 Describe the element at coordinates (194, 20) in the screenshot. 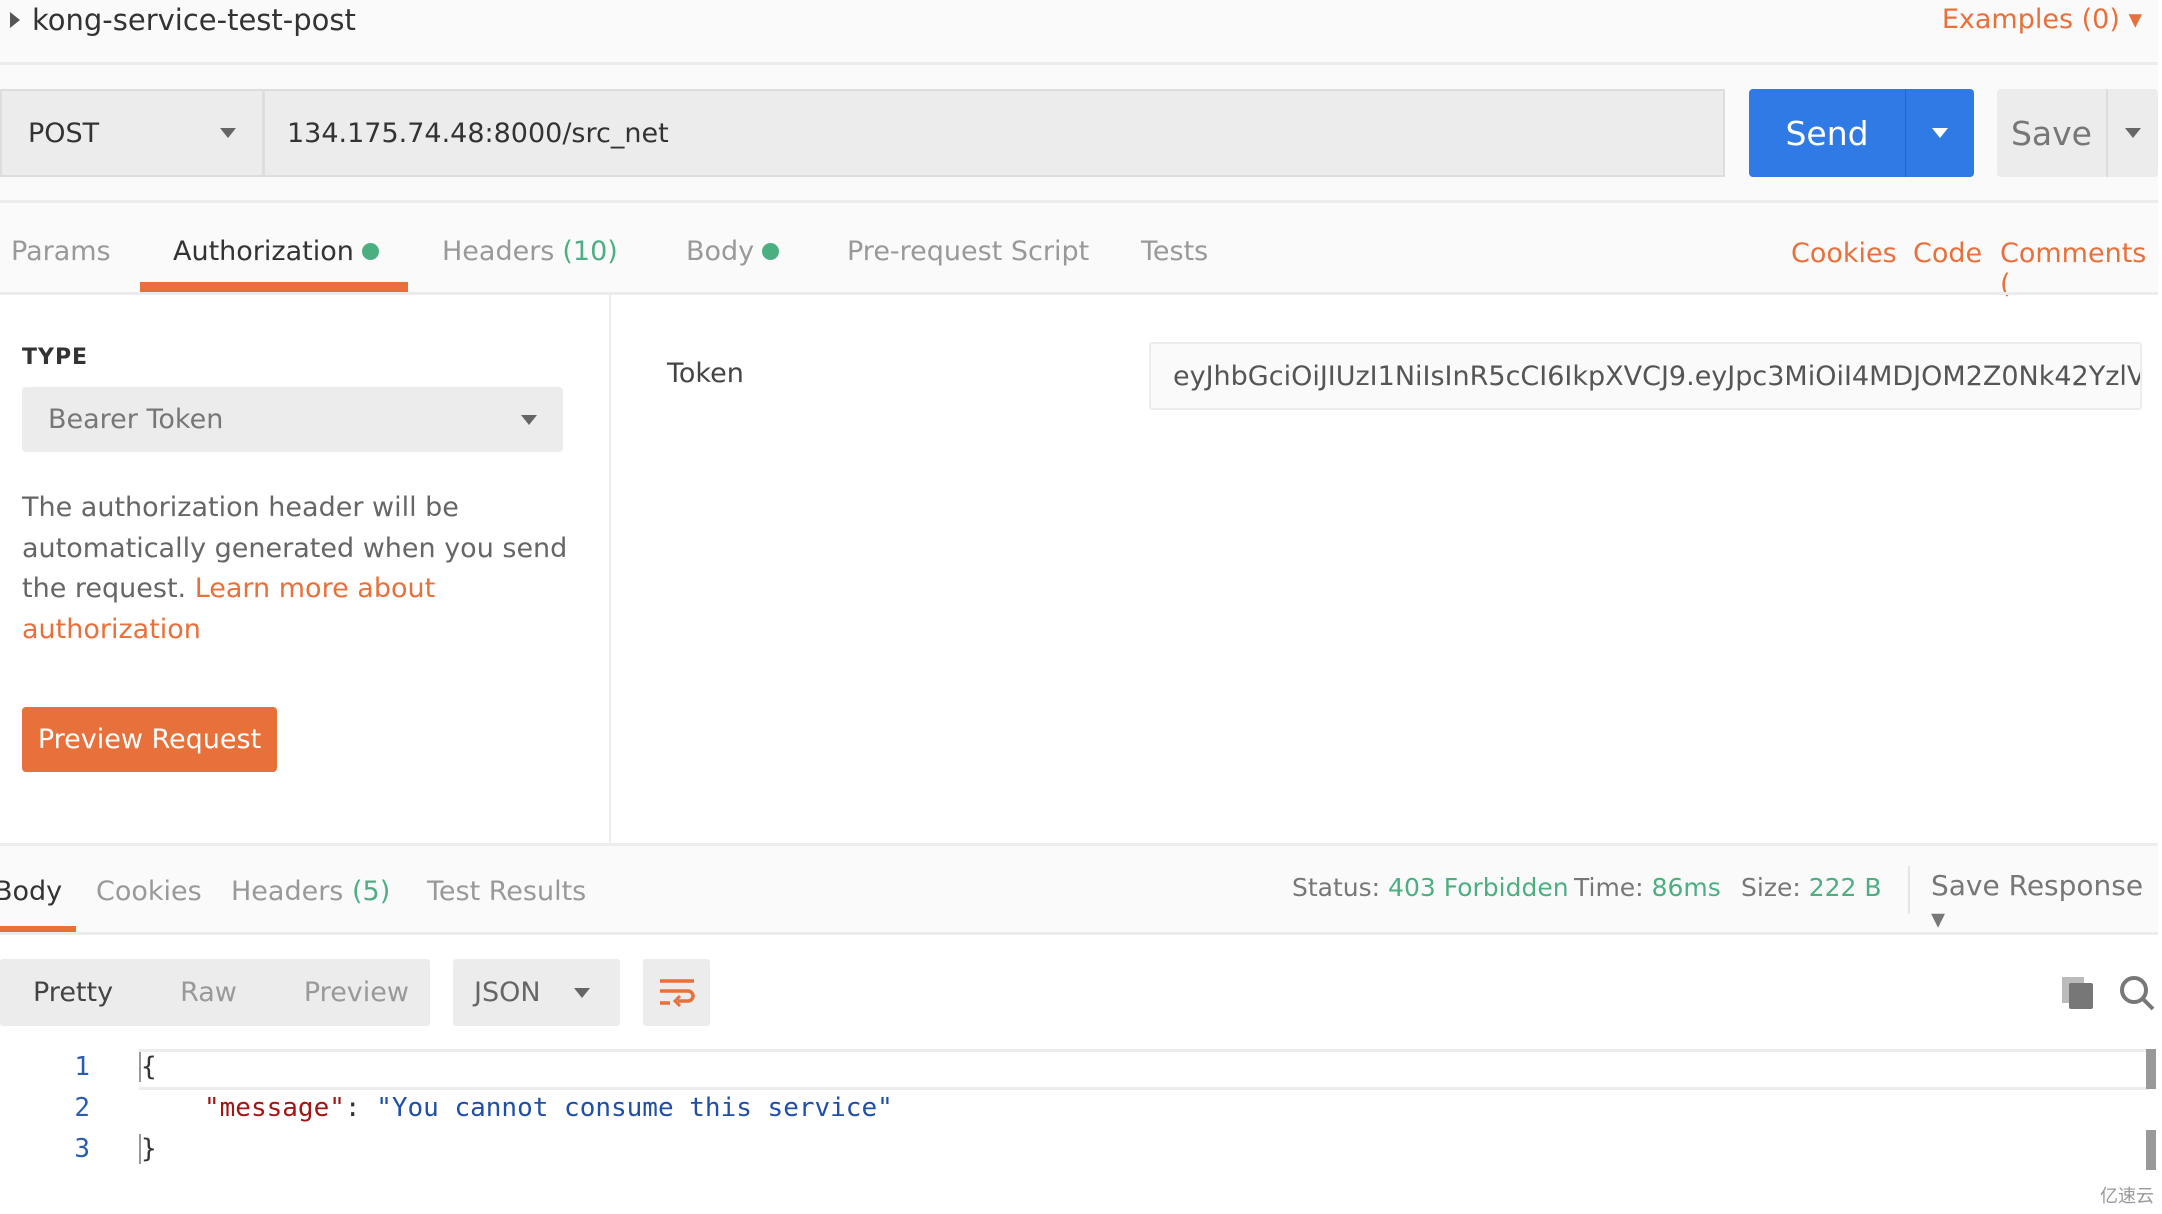

I see `request-name-text: kong-service-test-post` at that location.